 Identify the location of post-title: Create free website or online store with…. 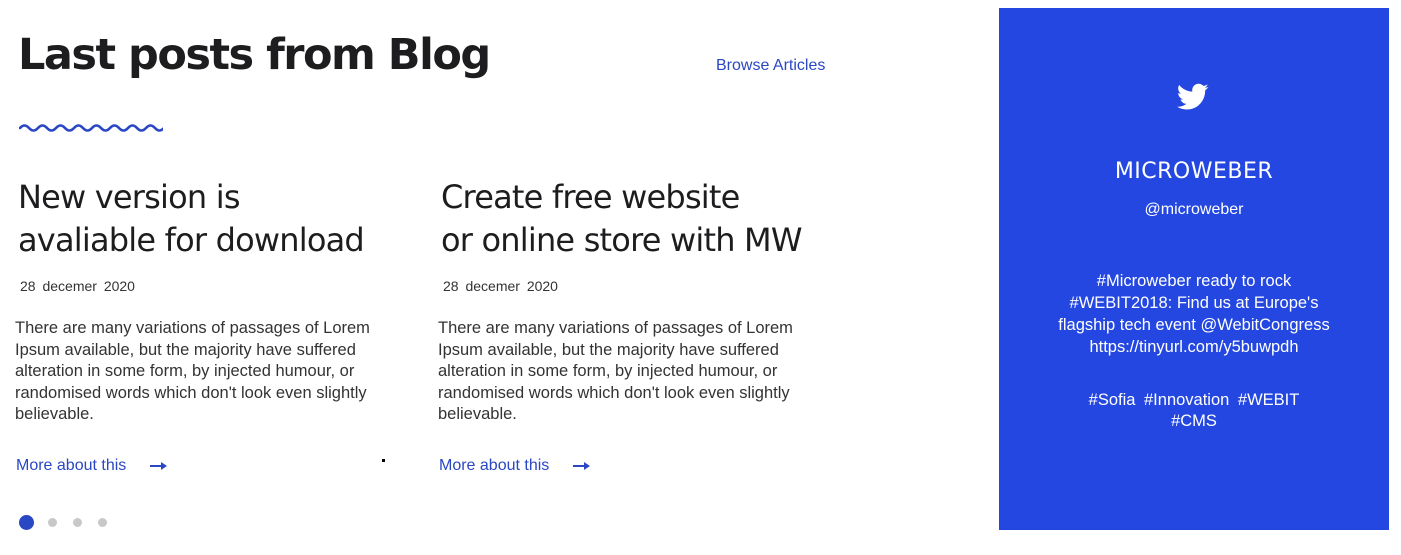
(641, 219).